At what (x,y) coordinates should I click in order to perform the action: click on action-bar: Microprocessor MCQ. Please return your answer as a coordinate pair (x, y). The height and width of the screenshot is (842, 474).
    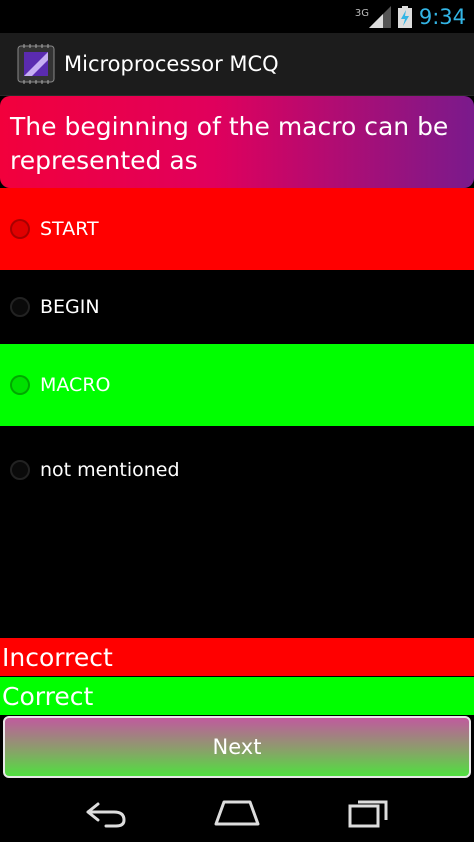
    Looking at the image, I should click on (237, 64).